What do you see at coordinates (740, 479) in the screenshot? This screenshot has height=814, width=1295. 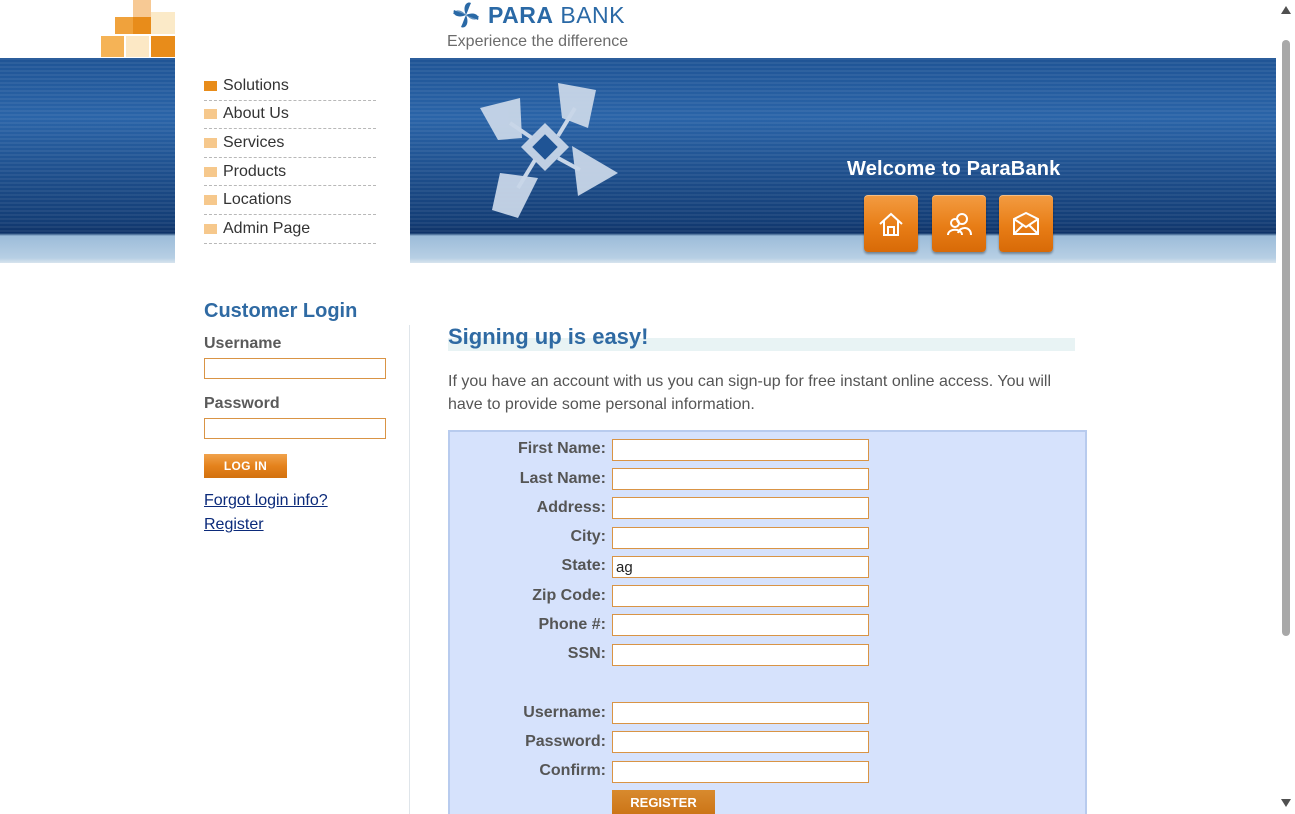 I see `last-name-input` at bounding box center [740, 479].